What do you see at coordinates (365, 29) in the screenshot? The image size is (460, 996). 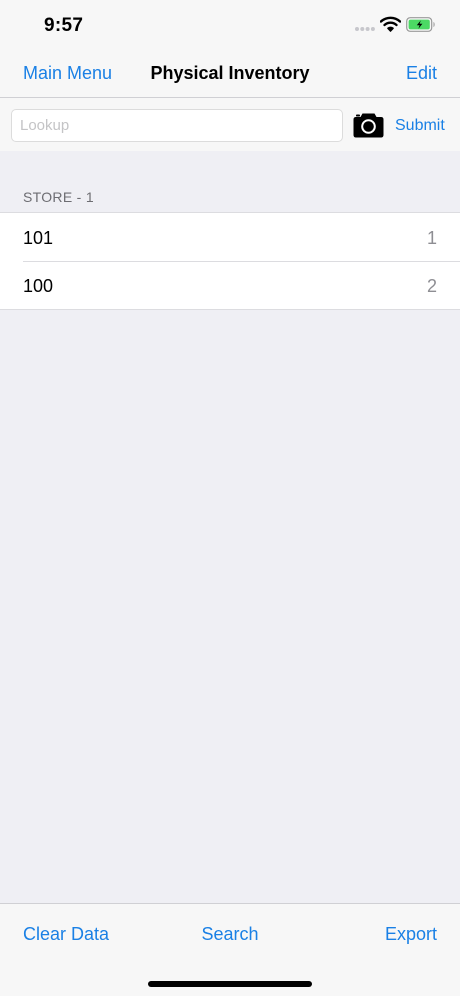 I see `cellular-signal-icon` at bounding box center [365, 29].